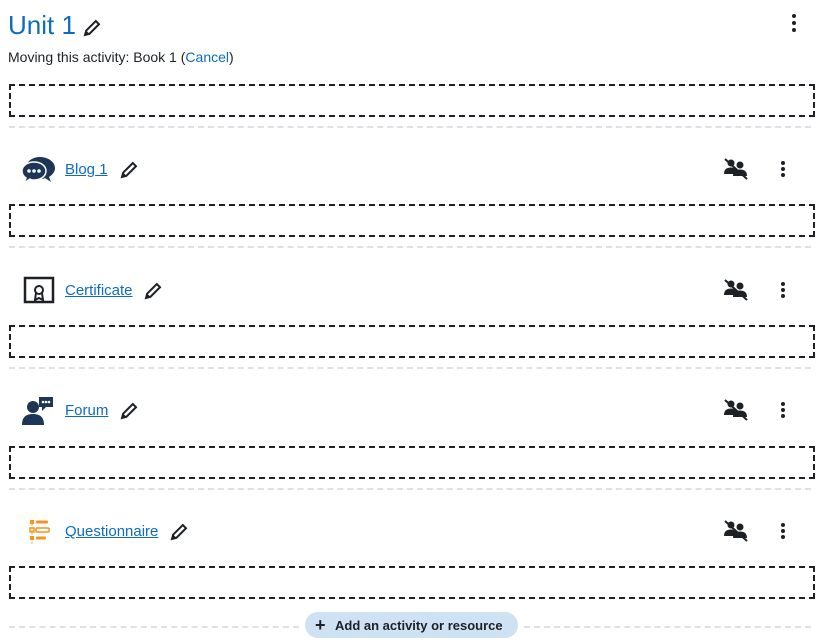 The height and width of the screenshot is (644, 824). I want to click on moving-status: Moving this activity: Book 1 (Cancel), so click(121, 57).